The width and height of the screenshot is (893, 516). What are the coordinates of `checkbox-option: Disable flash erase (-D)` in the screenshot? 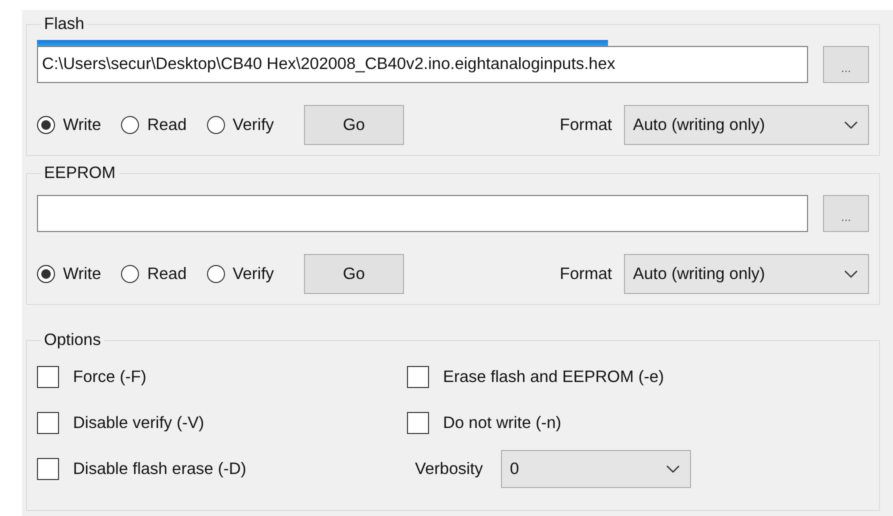 It's located at (222, 469).